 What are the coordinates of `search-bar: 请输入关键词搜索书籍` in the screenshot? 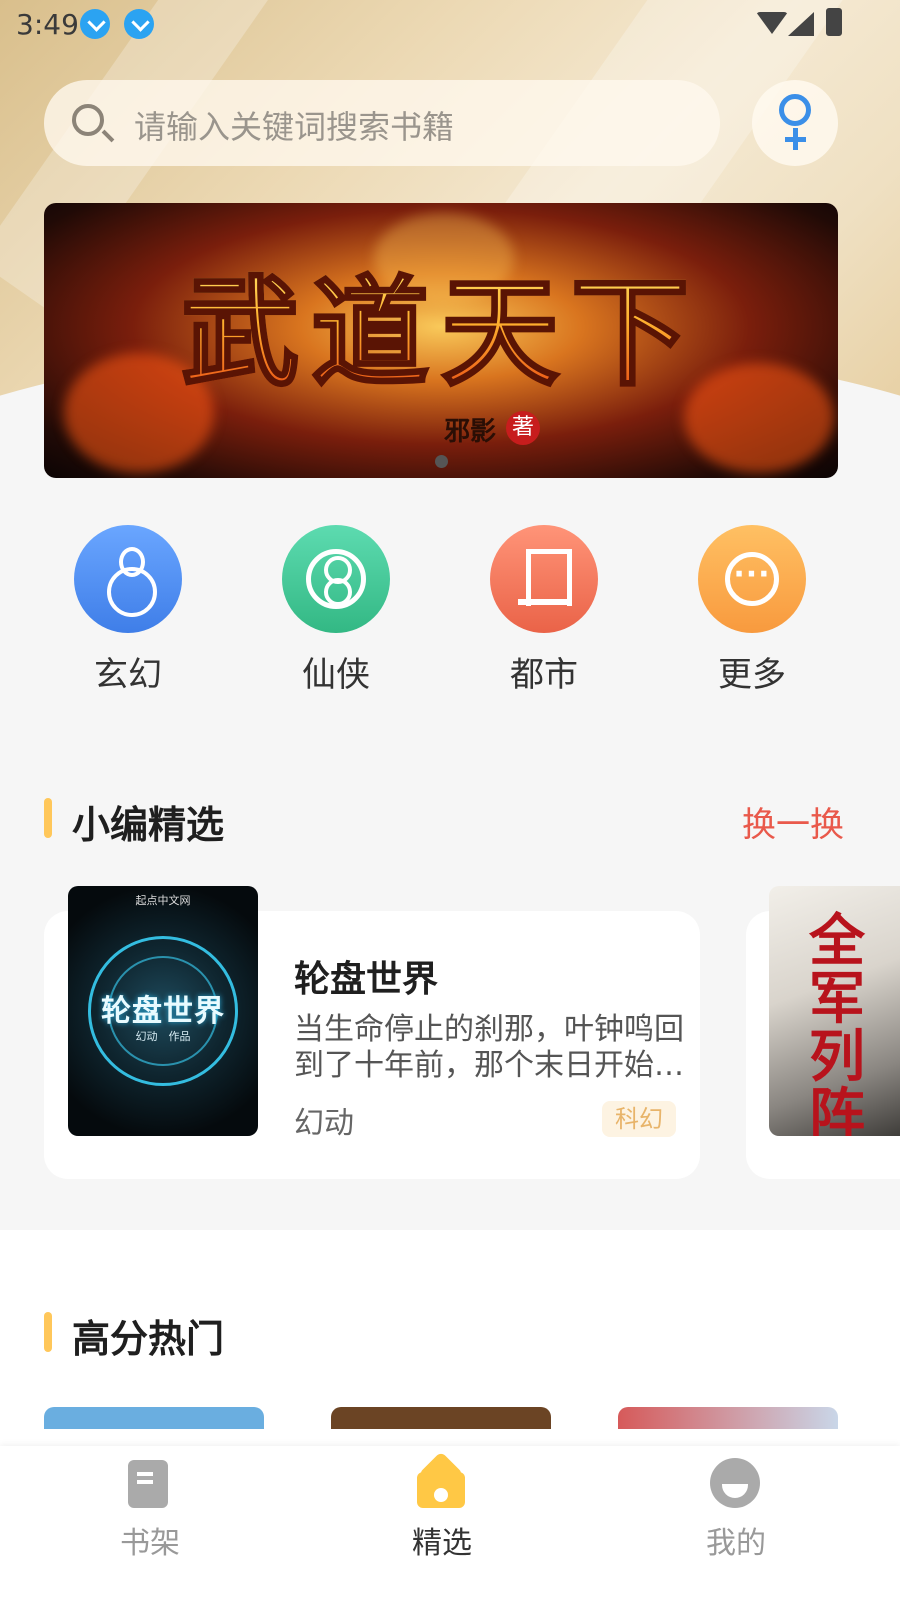 It's located at (382, 123).